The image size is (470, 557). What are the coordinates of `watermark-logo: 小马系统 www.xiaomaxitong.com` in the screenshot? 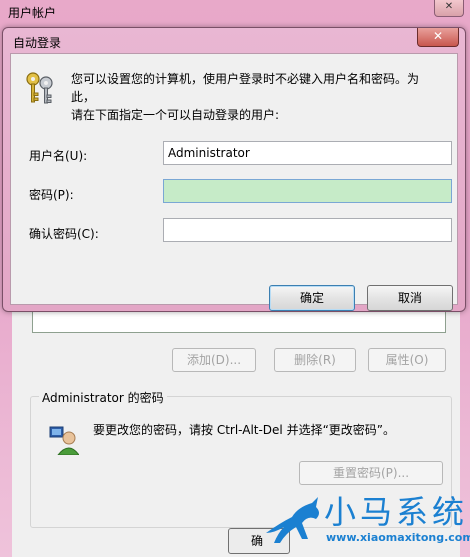 It's located at (366, 522).